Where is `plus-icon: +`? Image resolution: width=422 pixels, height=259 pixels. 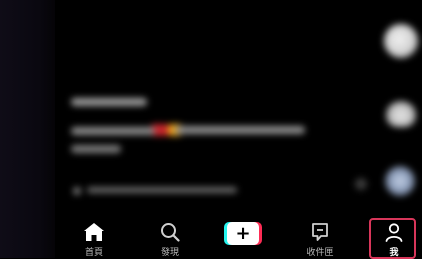
plus-icon: + is located at coordinates (243, 233).